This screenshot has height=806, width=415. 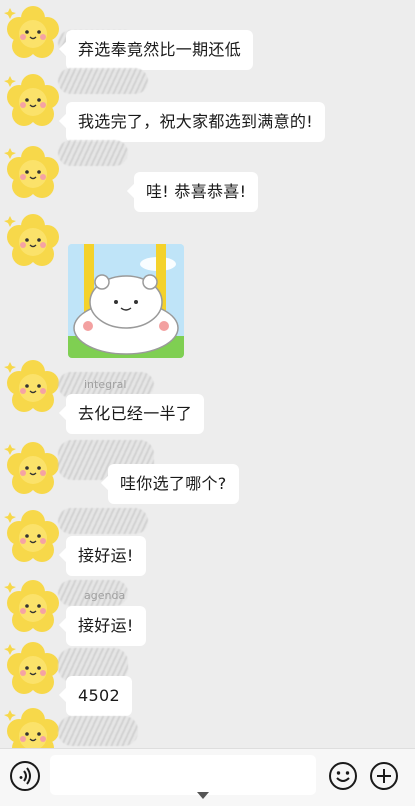 What do you see at coordinates (173, 484) in the screenshot?
I see `message-bubble: 哇你选了哪个?` at bounding box center [173, 484].